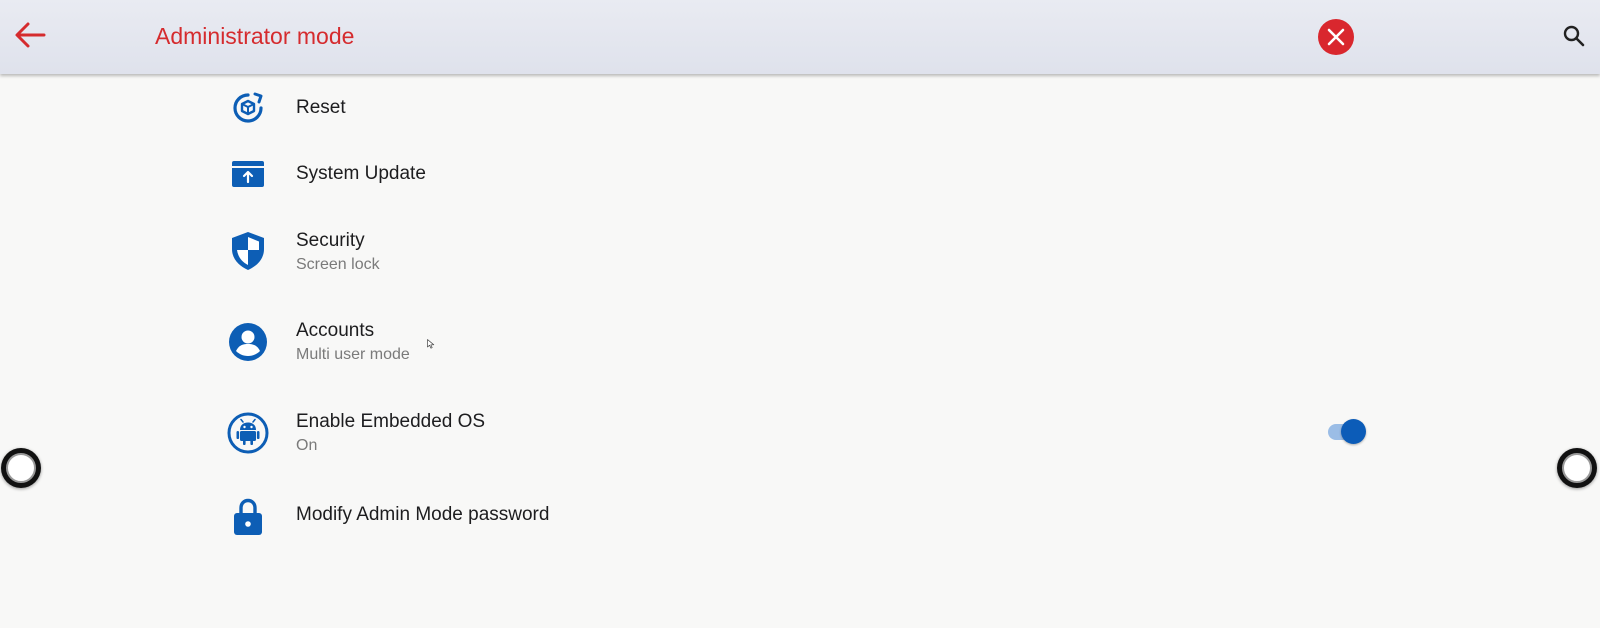  Describe the element at coordinates (361, 173) in the screenshot. I see `settings-item-label: System Update` at that location.